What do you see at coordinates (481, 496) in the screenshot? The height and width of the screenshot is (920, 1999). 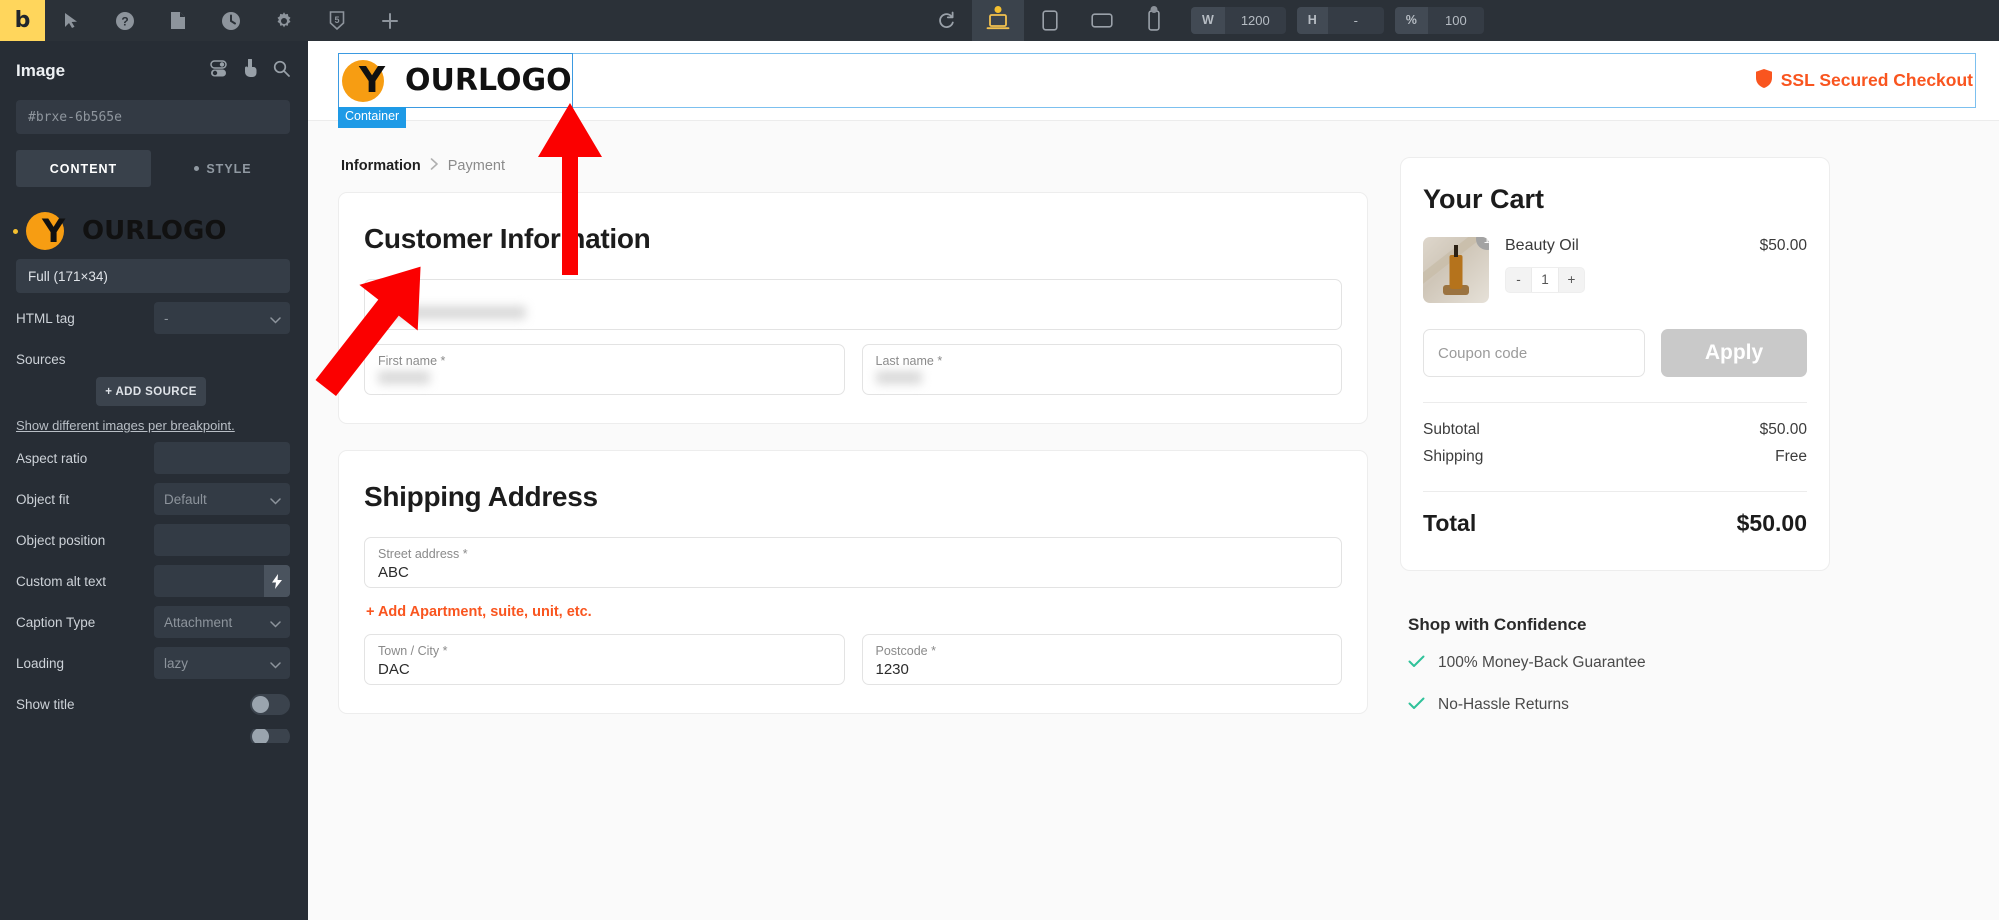 I see `shipping-address-heading: Shipping Address` at bounding box center [481, 496].